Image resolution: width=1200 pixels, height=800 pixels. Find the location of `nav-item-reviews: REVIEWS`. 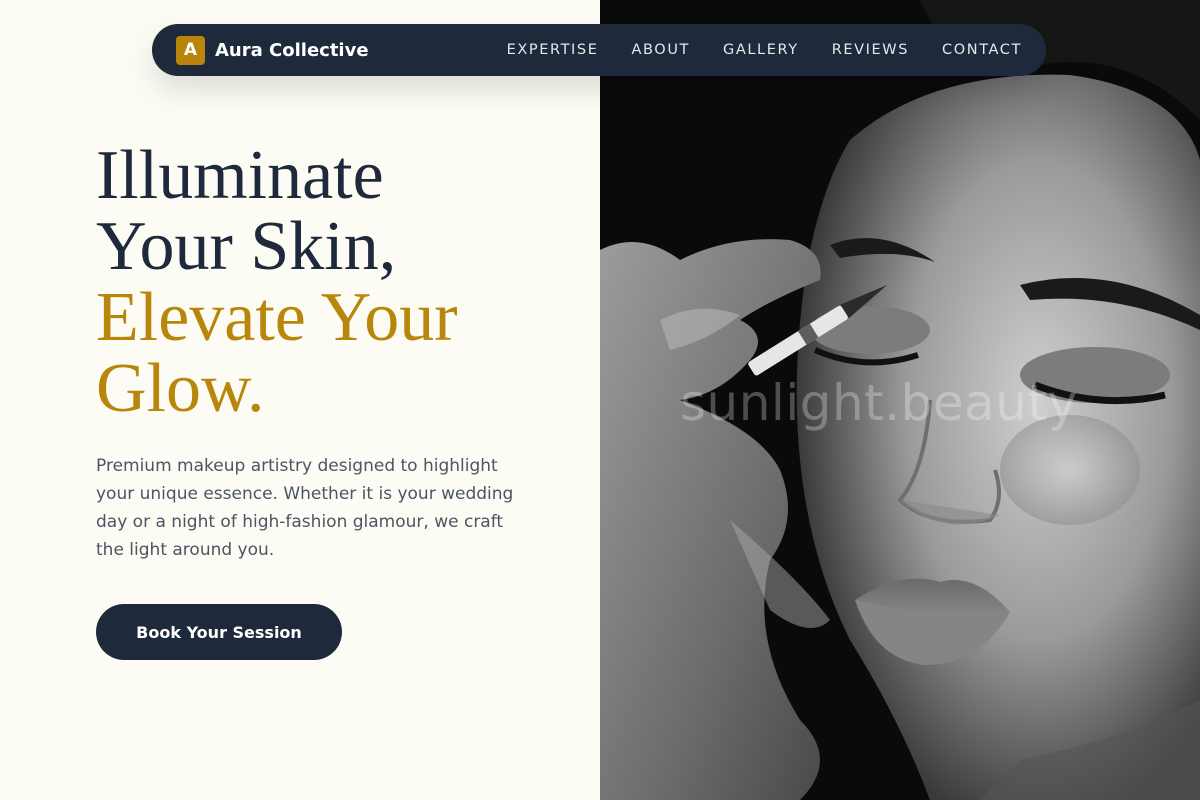

nav-item-reviews: REVIEWS is located at coordinates (870, 50).